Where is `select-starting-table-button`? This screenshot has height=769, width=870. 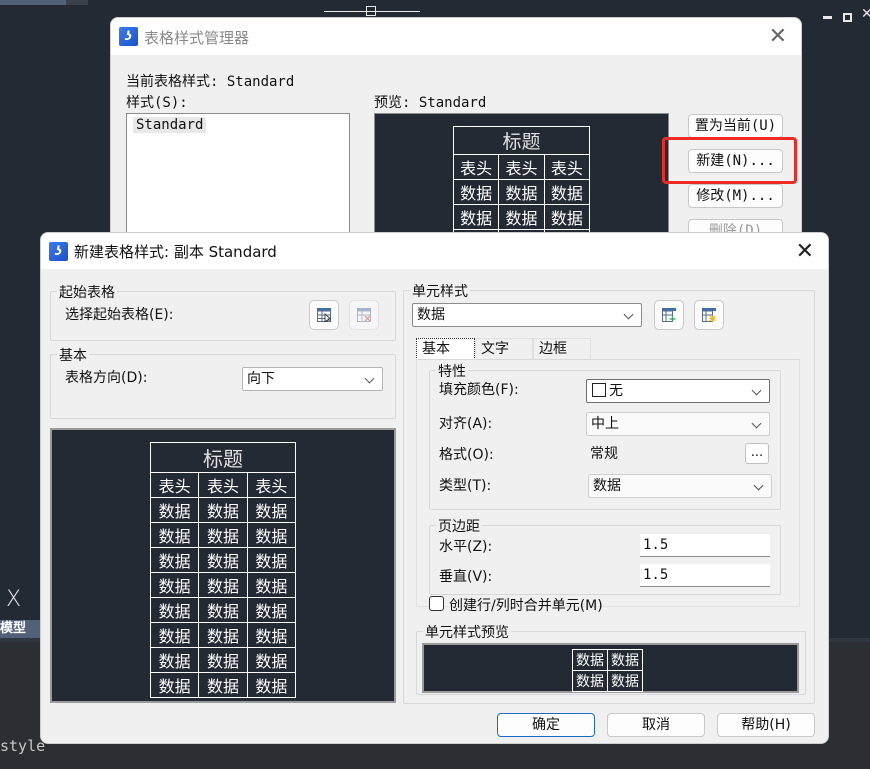 select-starting-table-button is located at coordinates (324, 315).